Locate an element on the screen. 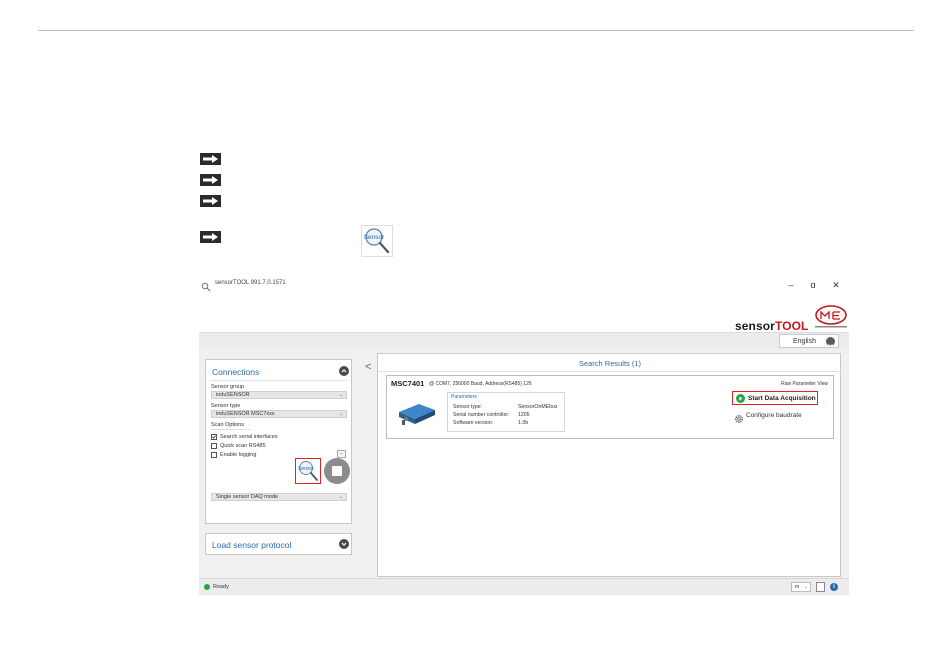 Image resolution: width=950 pixels, height=665 pixels. load-protocol-title: Load sensor protocol is located at coordinates (251, 545).